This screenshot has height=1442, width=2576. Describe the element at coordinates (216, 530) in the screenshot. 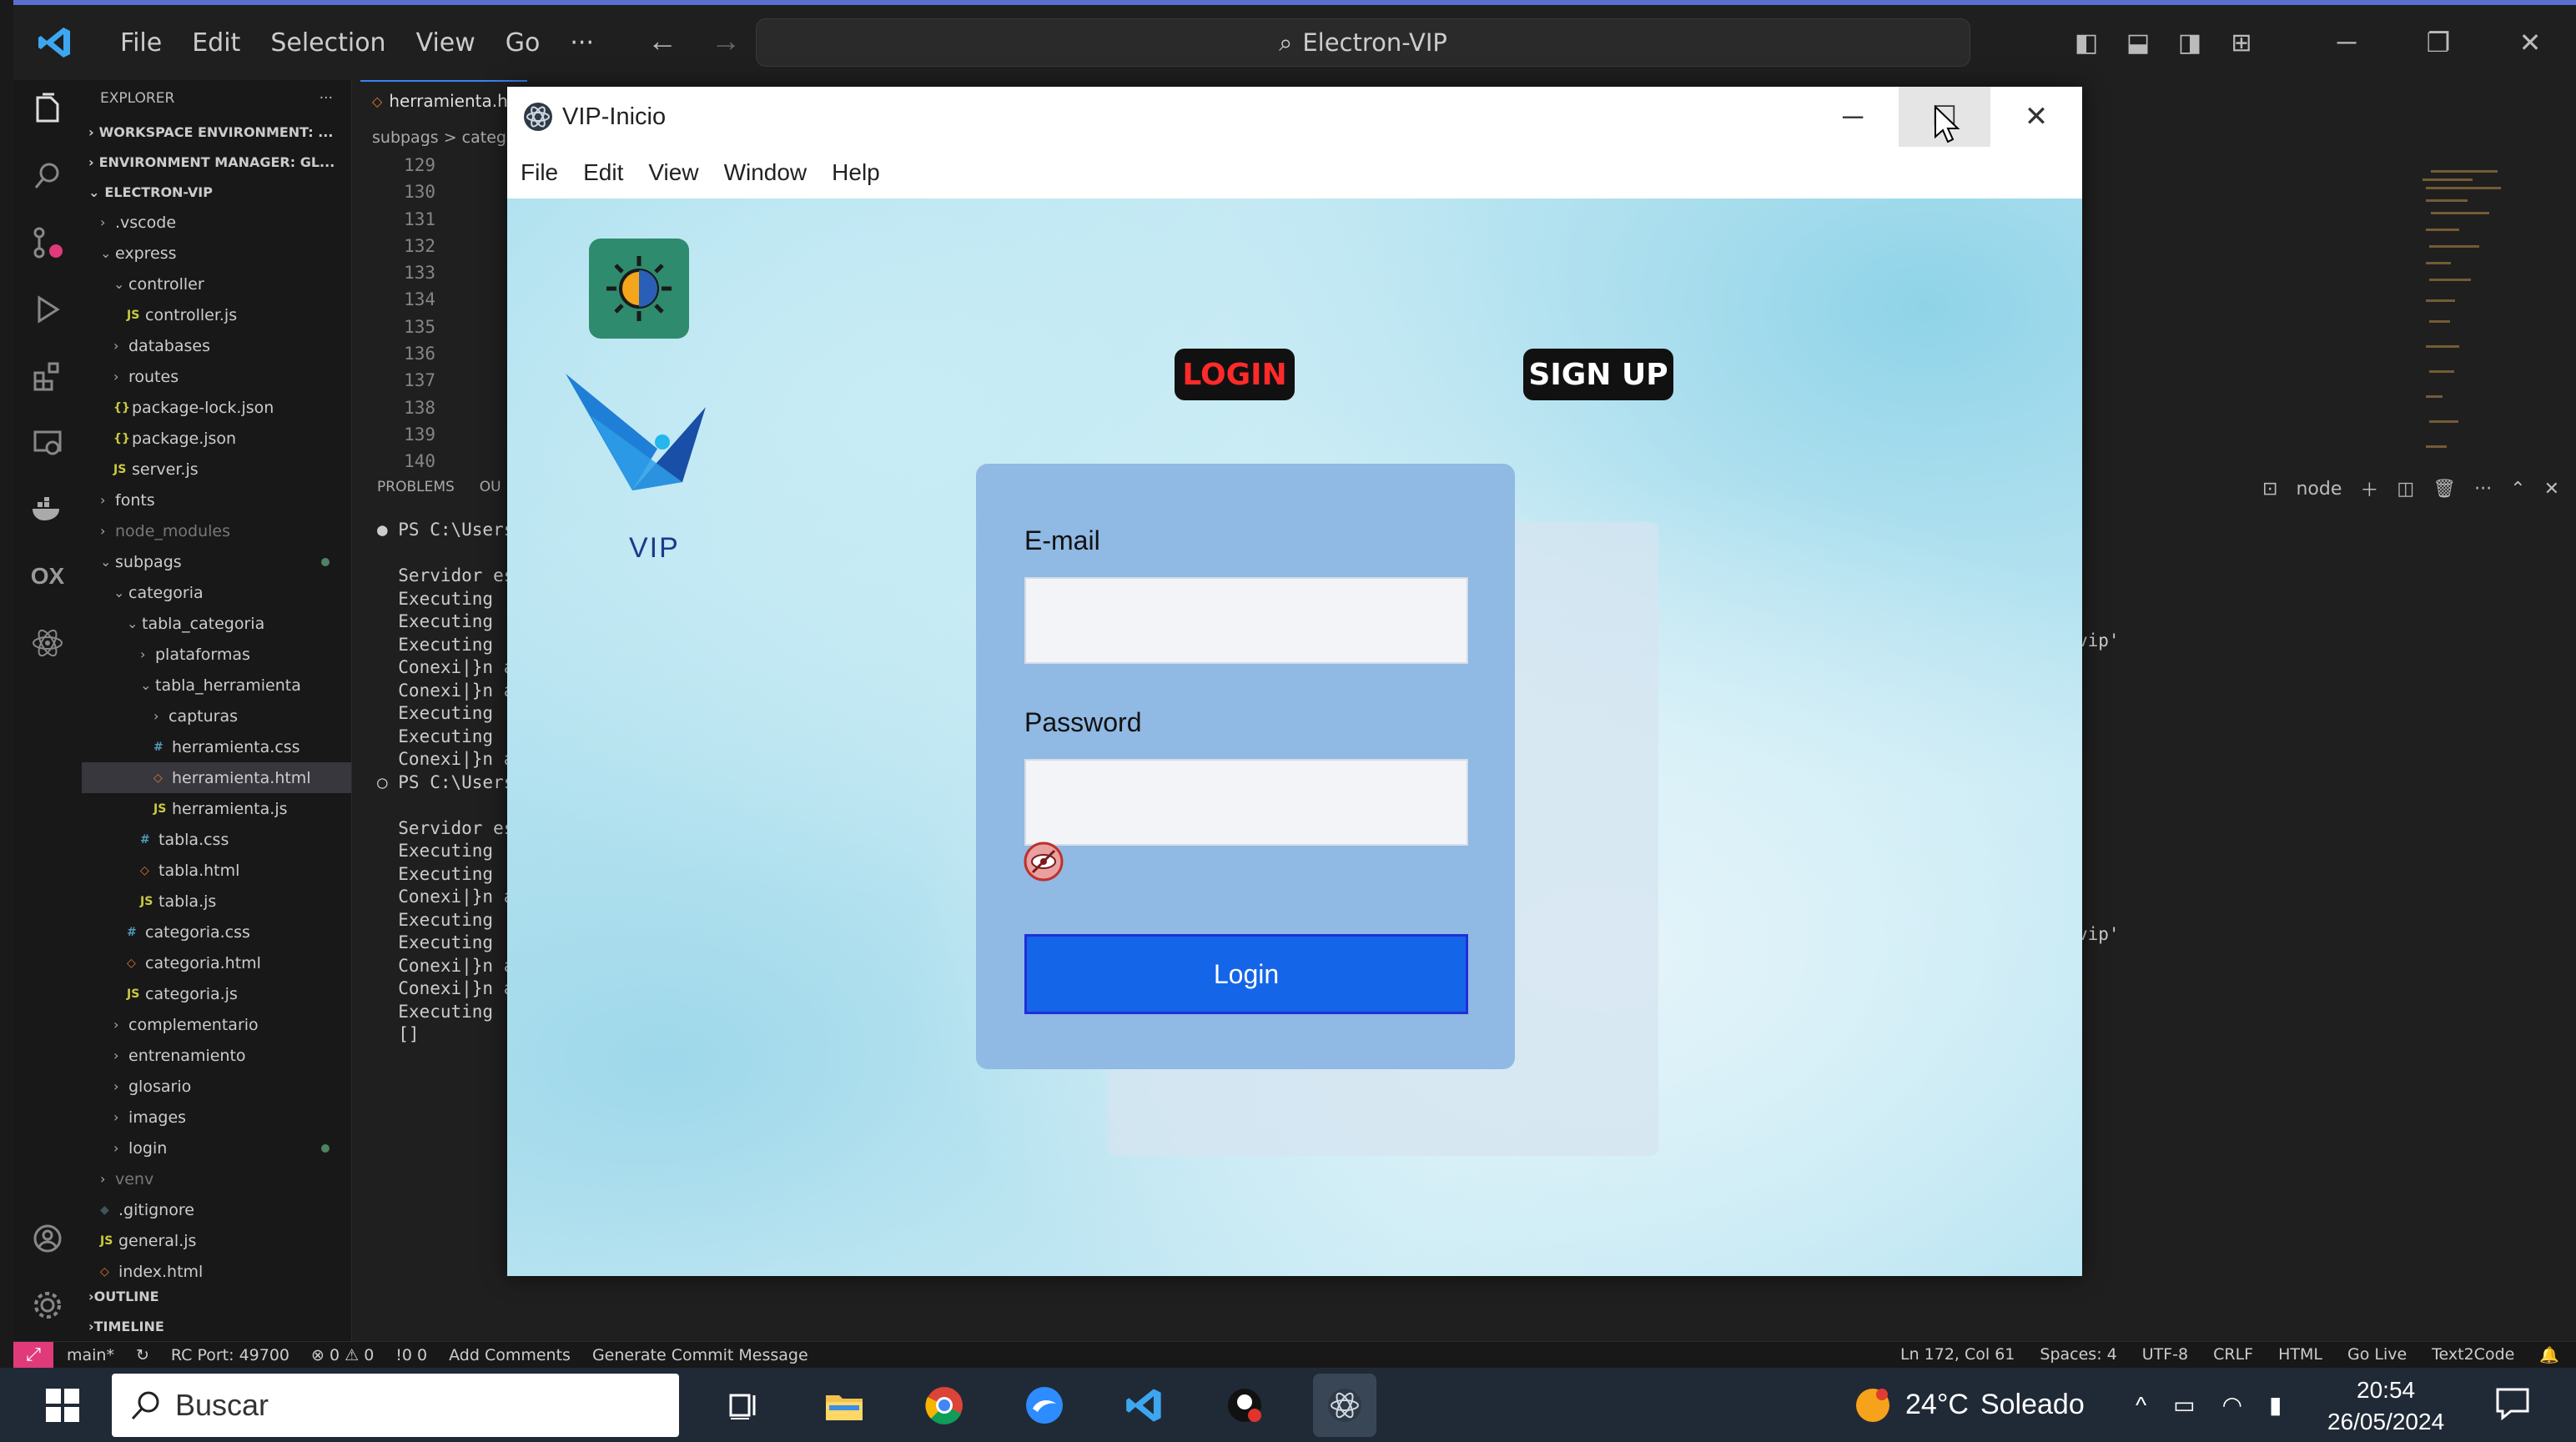

I see `folder-item: › node_modules` at that location.